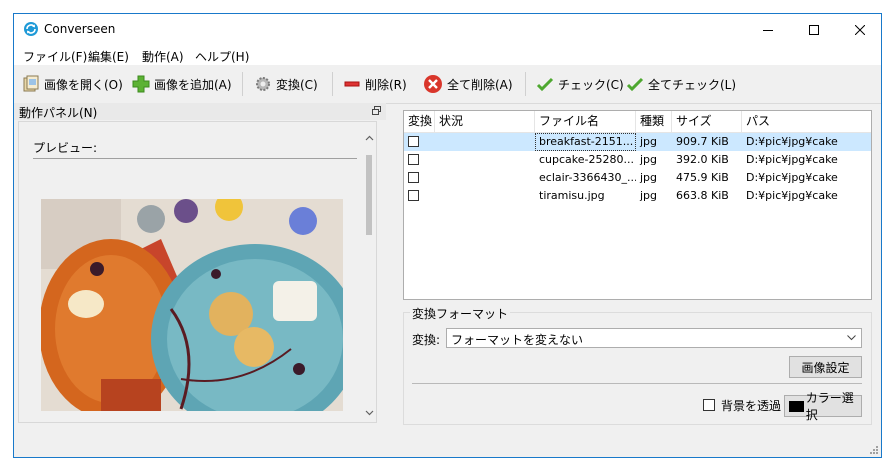  Describe the element at coordinates (297, 84) in the screenshot. I see `convert-label: 変換(C)` at that location.